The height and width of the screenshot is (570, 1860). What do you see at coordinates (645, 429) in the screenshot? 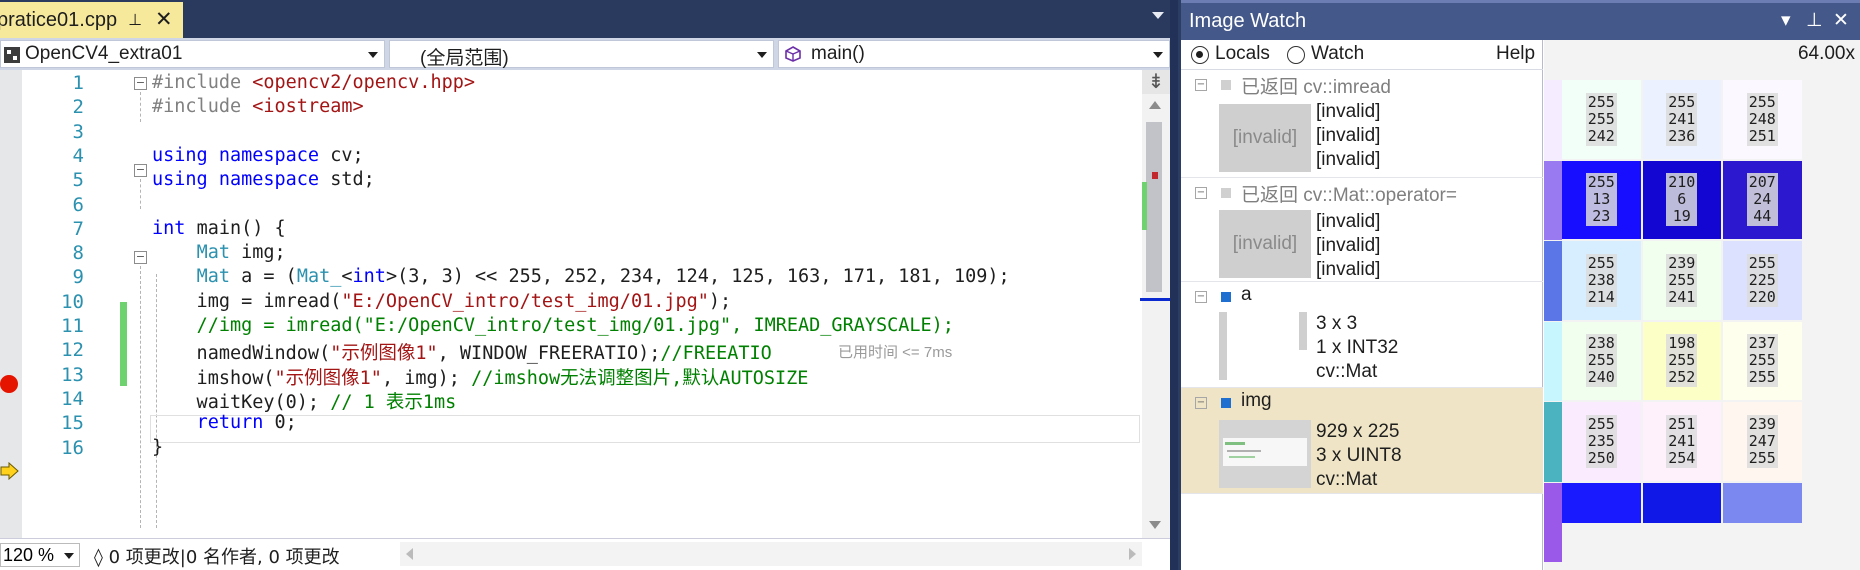
I see `current-line-highlight` at bounding box center [645, 429].